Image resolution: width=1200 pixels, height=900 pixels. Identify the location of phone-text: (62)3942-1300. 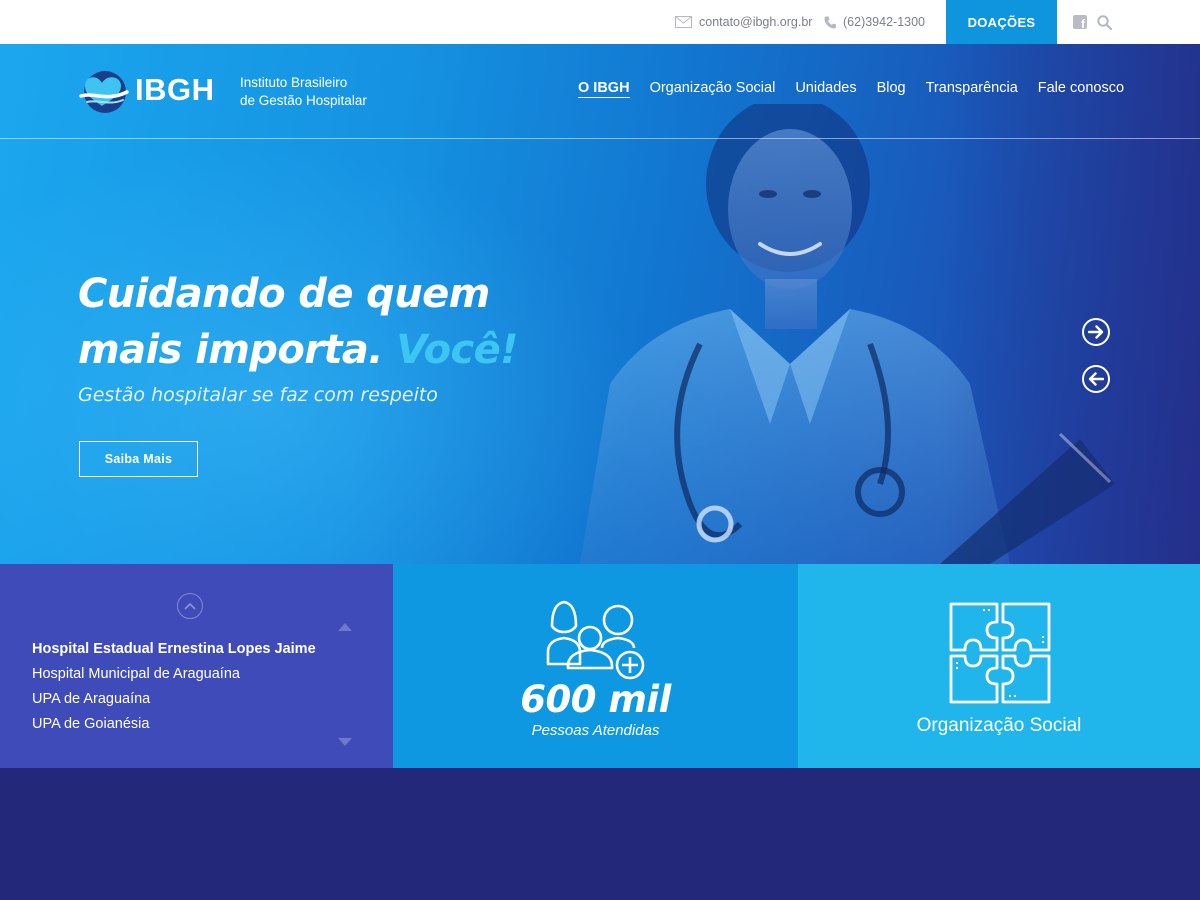
(884, 22).